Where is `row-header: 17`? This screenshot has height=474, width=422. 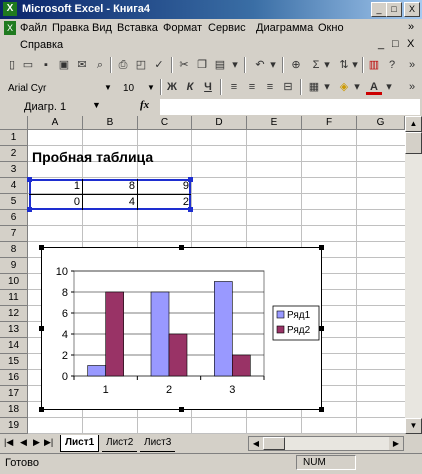 row-header: 17 is located at coordinates (14, 394).